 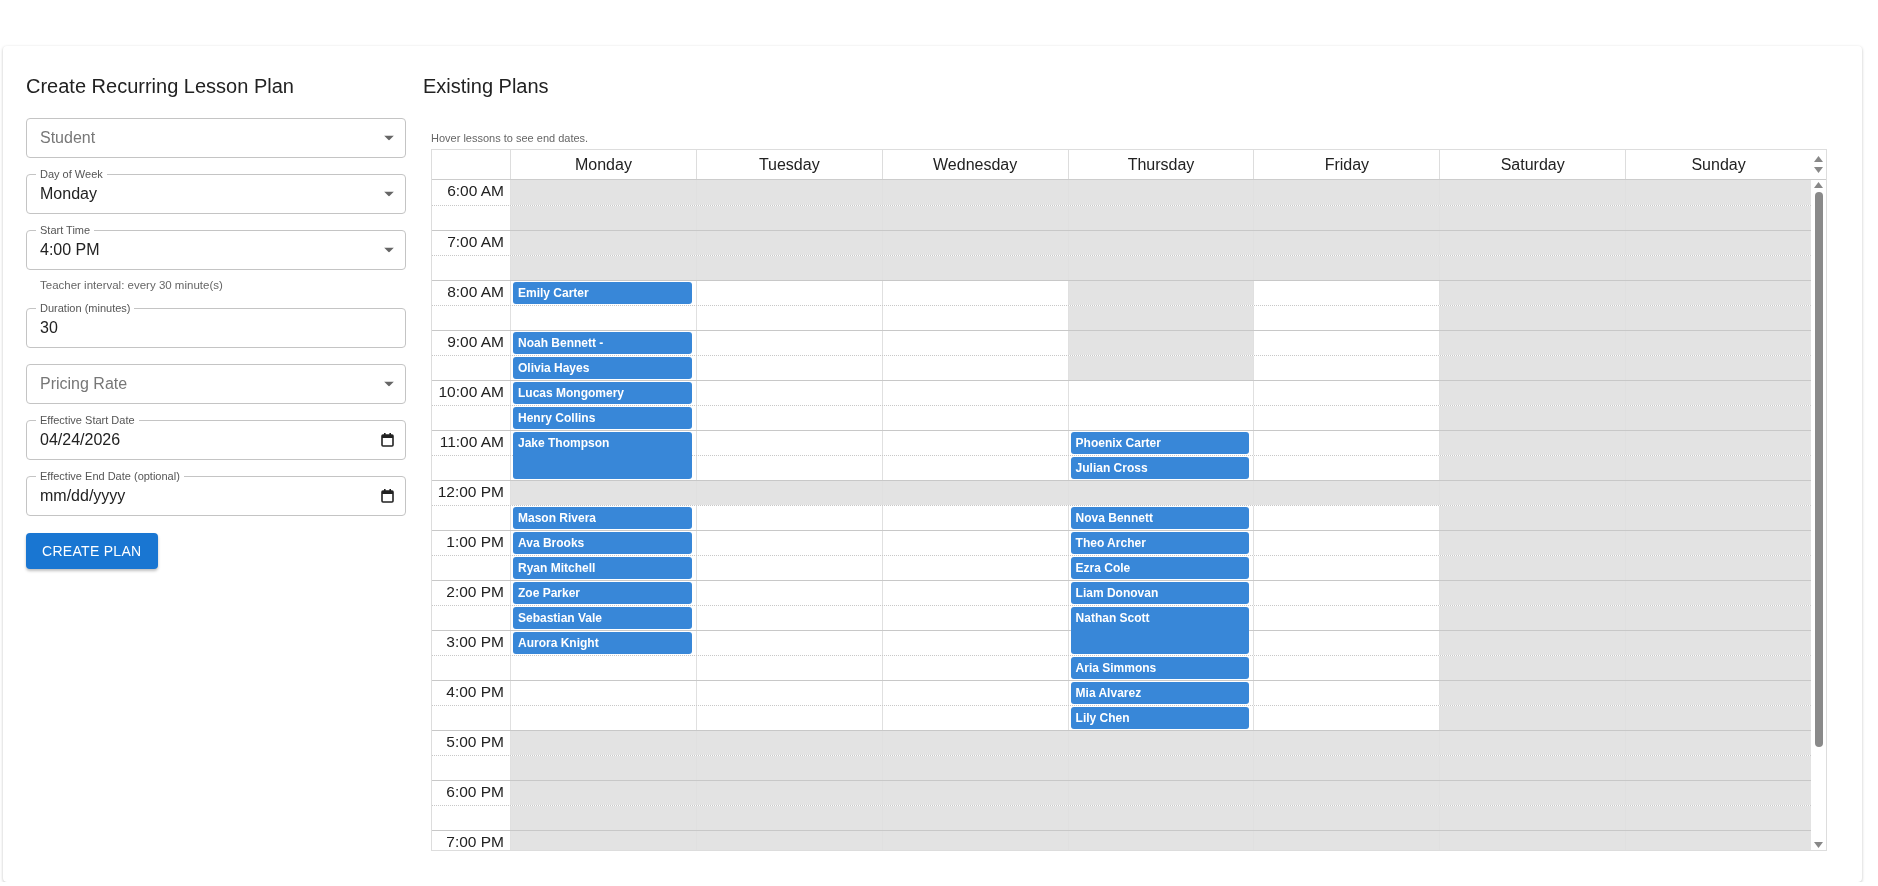 What do you see at coordinates (471, 492) in the screenshot?
I see `time-label: 12:00 PM` at bounding box center [471, 492].